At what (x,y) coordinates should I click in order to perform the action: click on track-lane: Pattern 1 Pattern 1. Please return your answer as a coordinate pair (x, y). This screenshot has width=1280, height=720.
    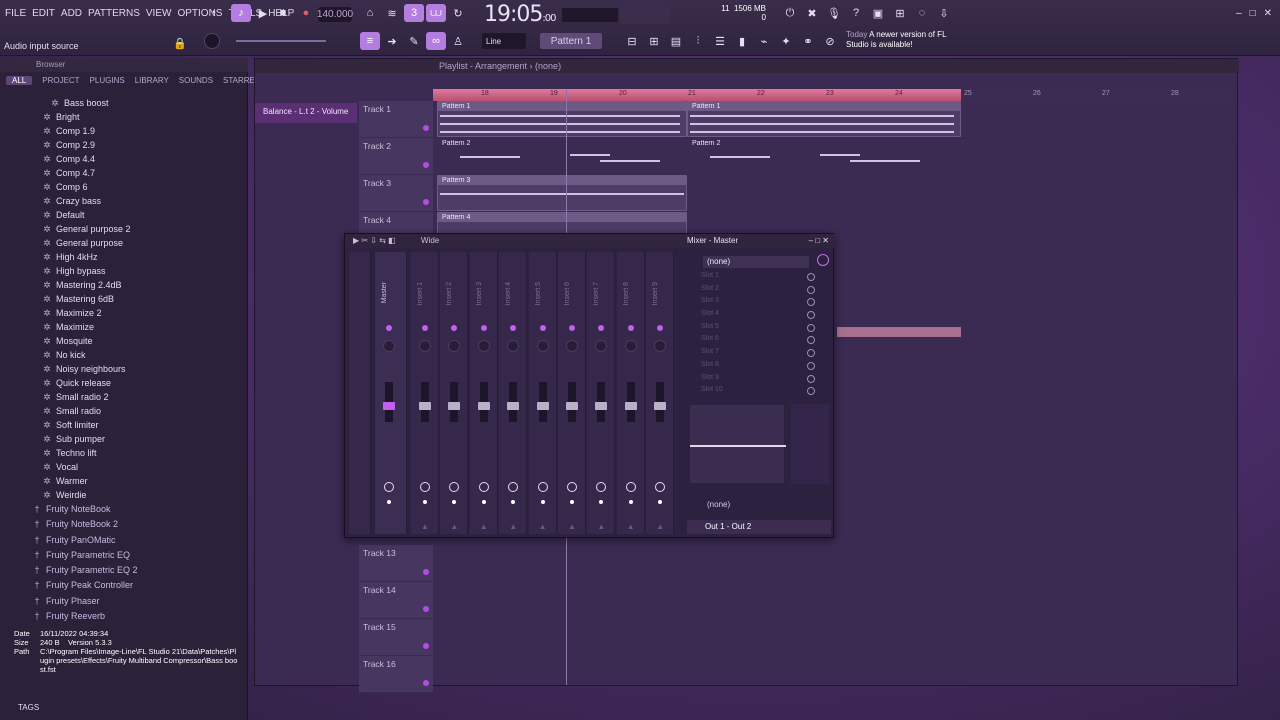
    Looking at the image, I should click on (833, 119).